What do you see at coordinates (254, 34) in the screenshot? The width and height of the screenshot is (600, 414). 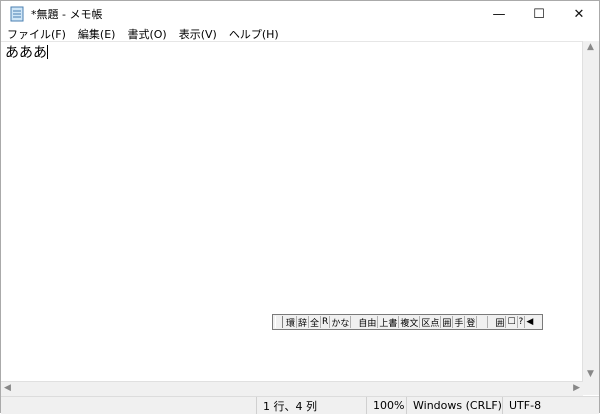 I see `menu-help: ヘルプ(H)` at bounding box center [254, 34].